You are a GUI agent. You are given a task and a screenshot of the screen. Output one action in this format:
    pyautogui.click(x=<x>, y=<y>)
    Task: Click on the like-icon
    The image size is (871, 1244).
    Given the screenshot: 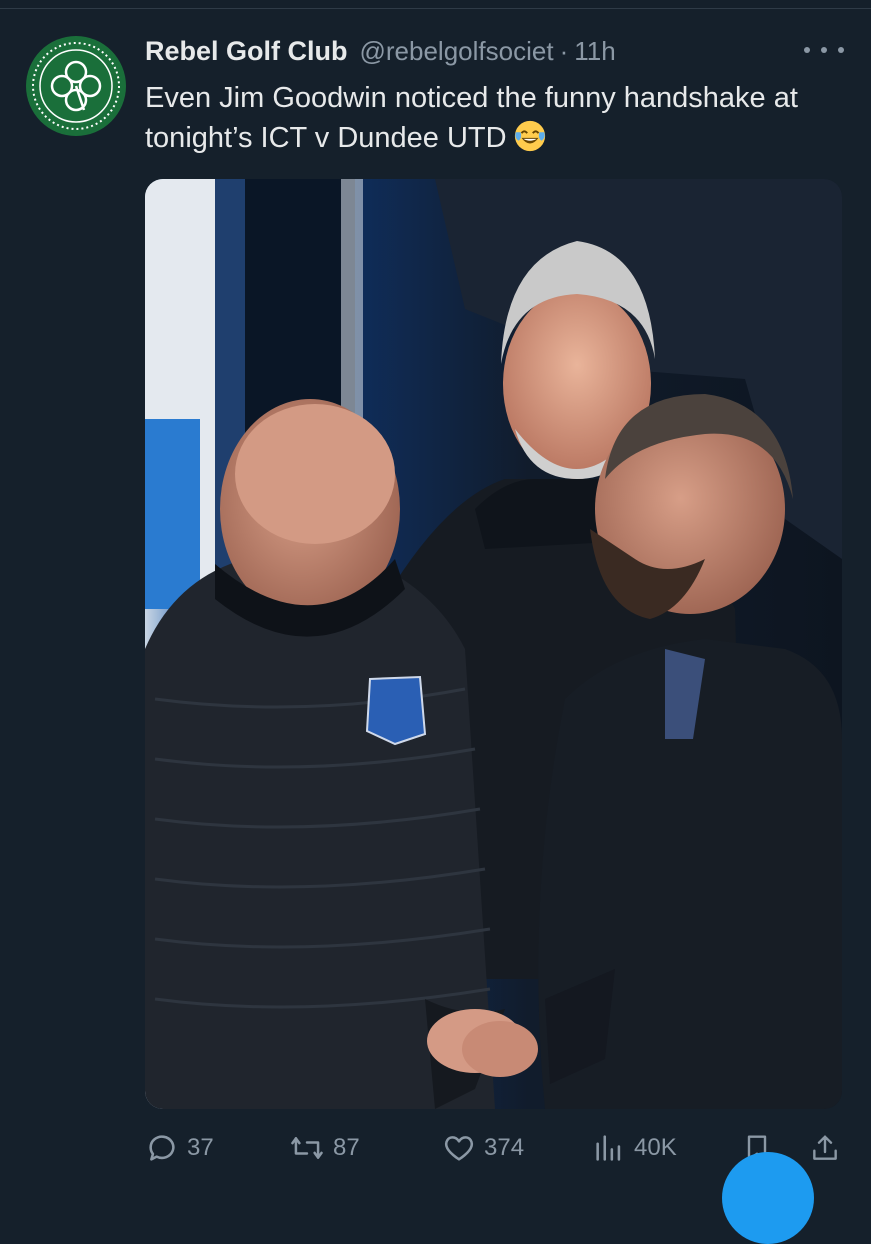 What is the action you would take?
    pyautogui.click(x=459, y=1148)
    